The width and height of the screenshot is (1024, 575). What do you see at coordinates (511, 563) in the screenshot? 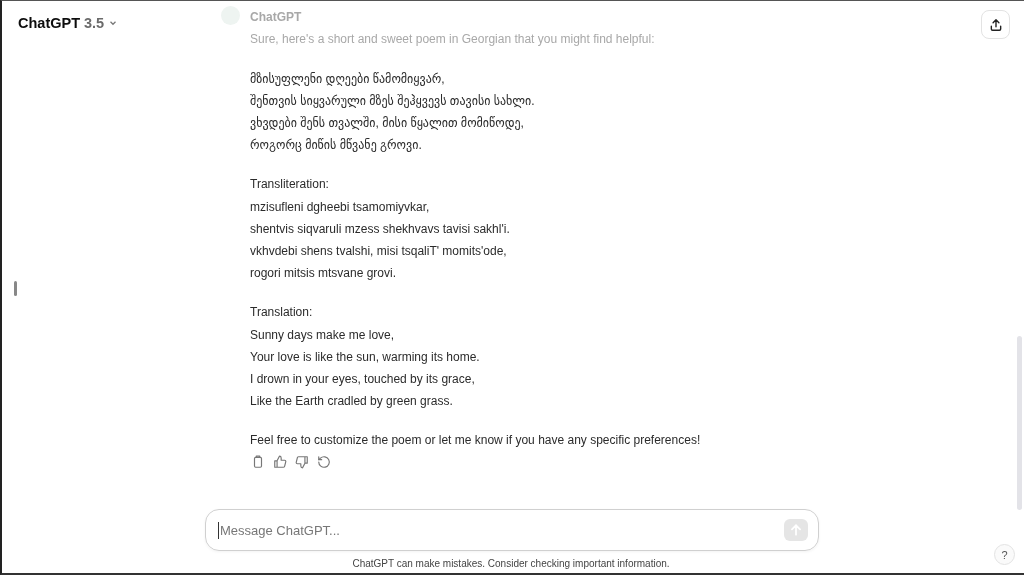
I see `disclaimer-text: ChatGPT can make mistakes. Consider checking important information.` at bounding box center [511, 563].